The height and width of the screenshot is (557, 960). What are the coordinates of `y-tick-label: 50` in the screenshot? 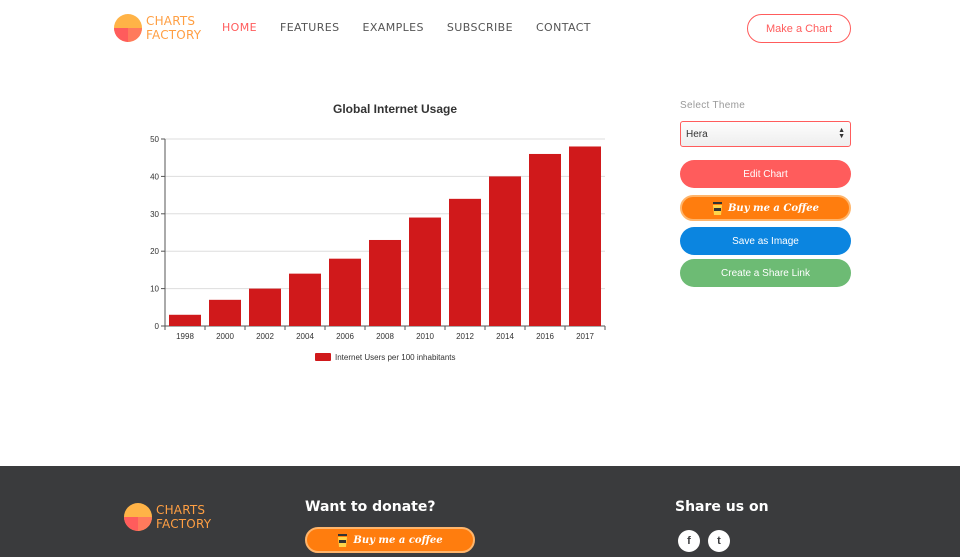 It's located at (154, 139).